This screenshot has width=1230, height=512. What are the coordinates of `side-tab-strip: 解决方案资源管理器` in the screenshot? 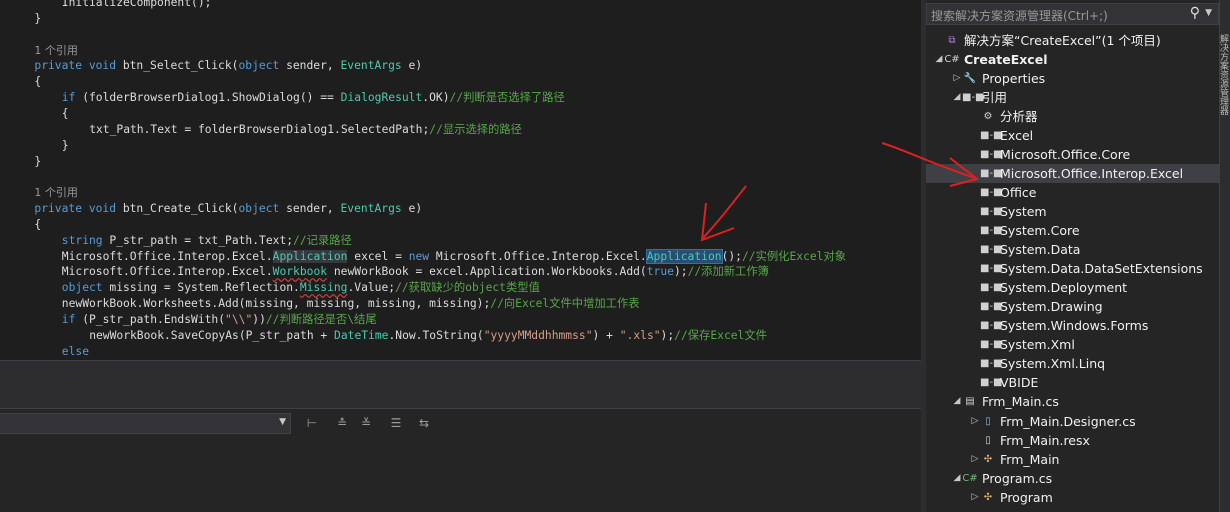 It's located at (1224, 256).